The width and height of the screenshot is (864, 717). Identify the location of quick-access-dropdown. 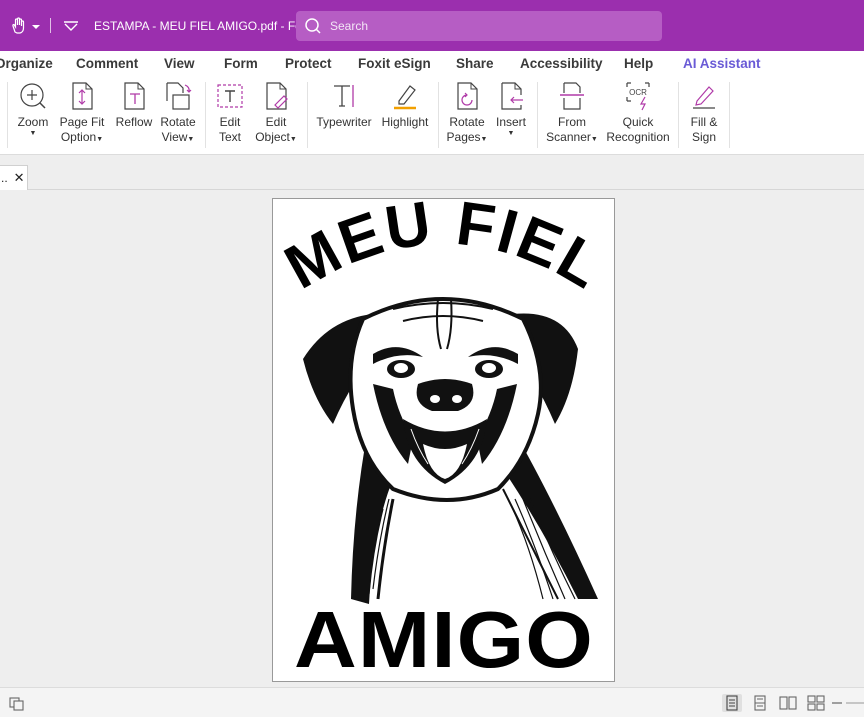
(73, 25).